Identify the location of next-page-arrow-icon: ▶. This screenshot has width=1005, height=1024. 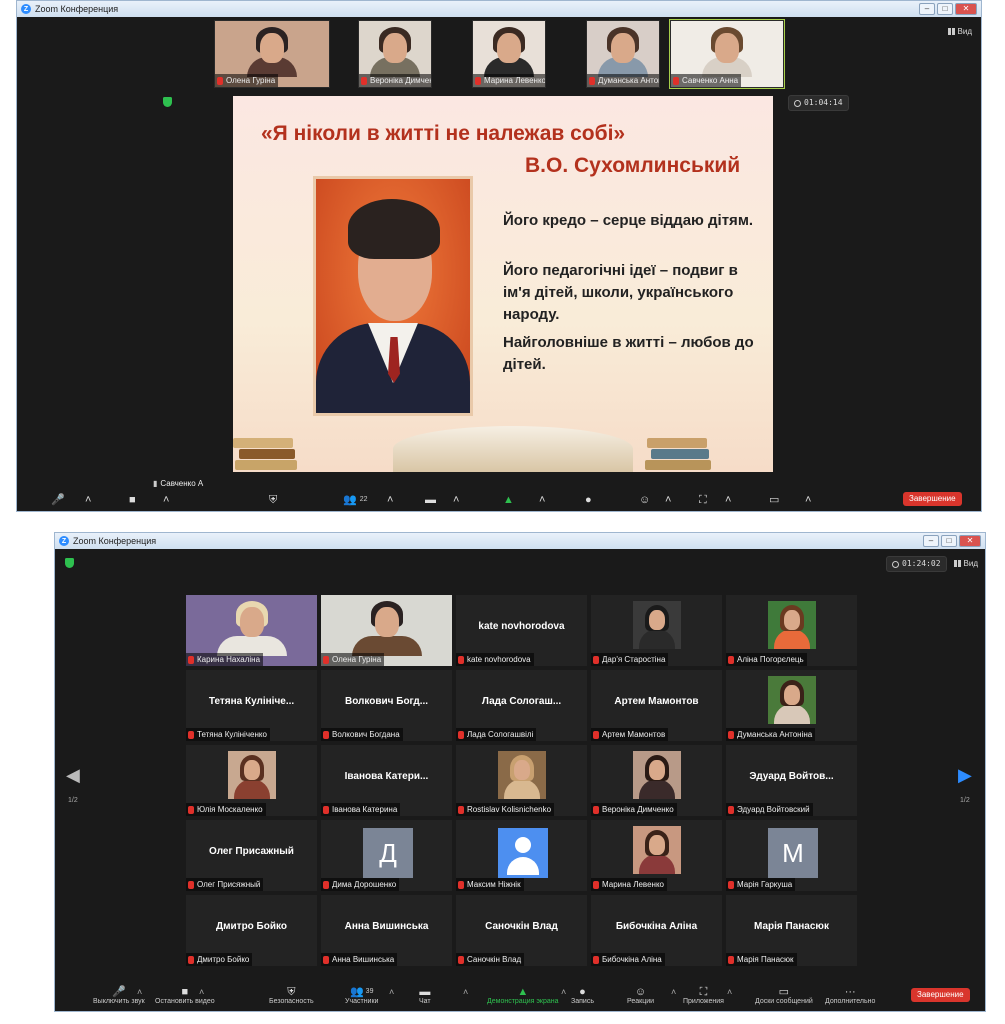
(965, 775).